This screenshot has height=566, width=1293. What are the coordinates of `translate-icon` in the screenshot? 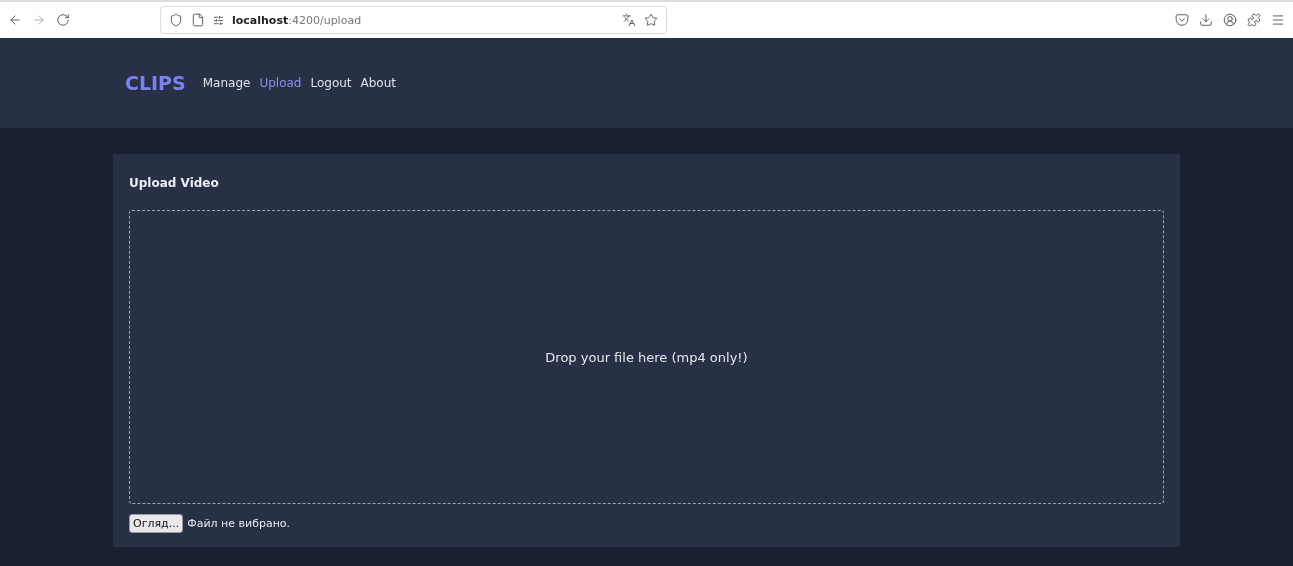 It's located at (628, 20).